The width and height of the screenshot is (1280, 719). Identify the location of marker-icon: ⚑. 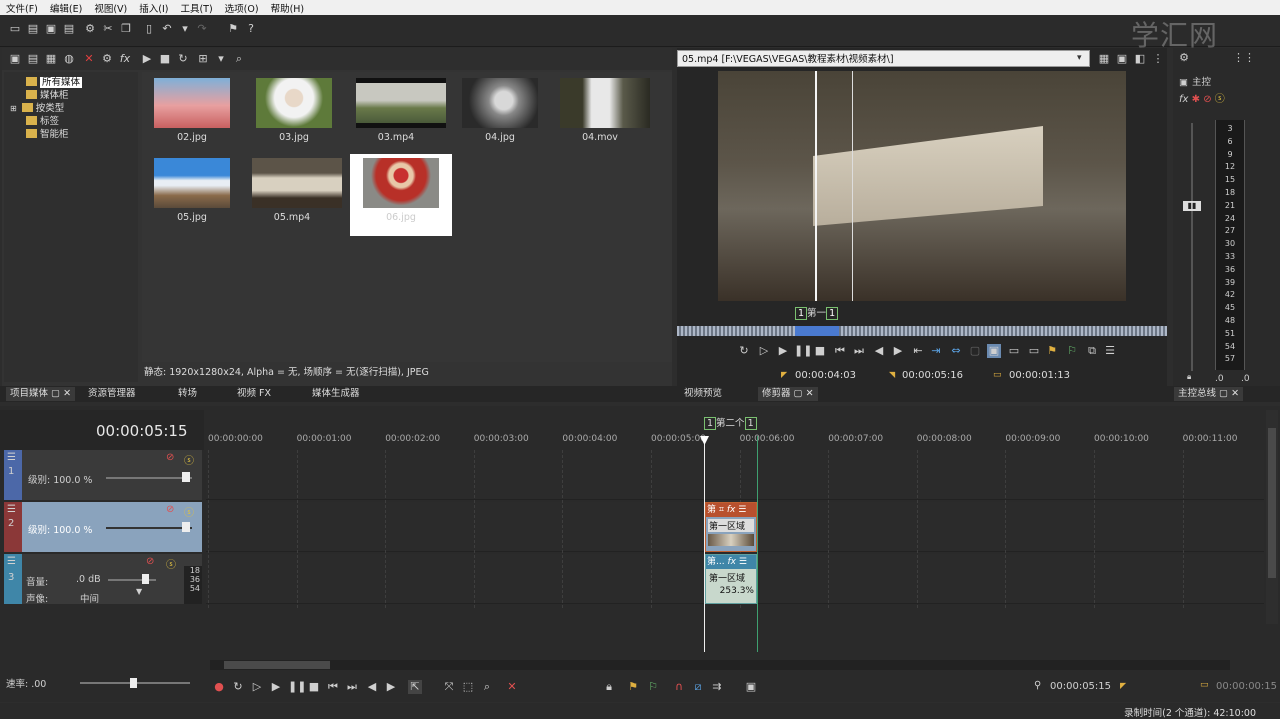
(1052, 351).